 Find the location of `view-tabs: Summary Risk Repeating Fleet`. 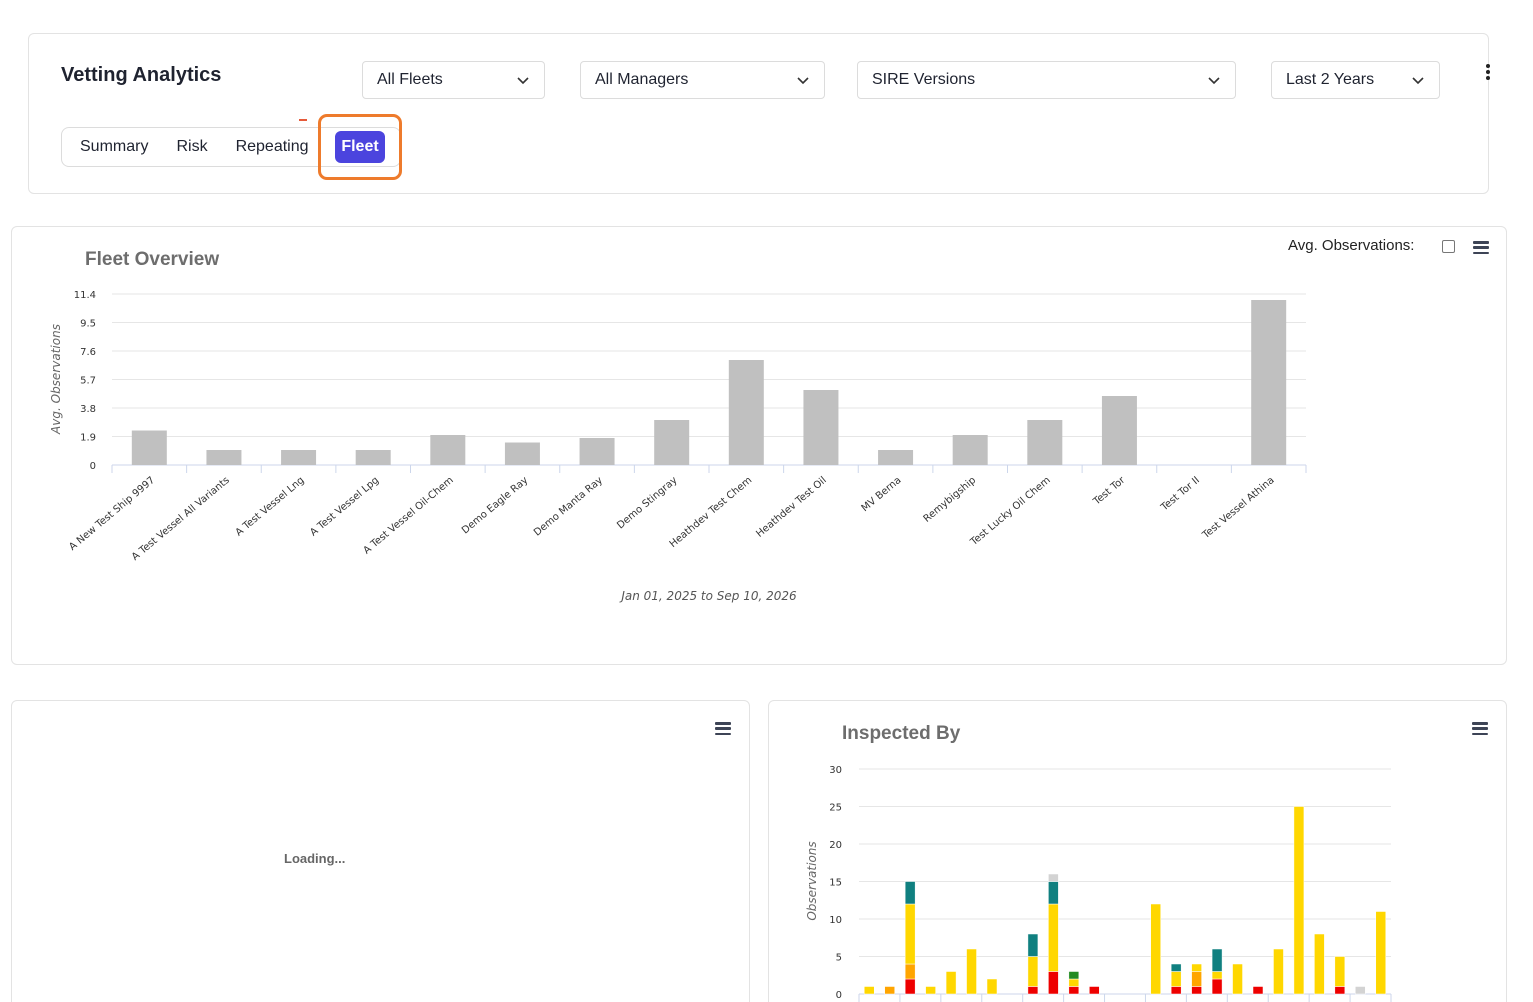

view-tabs: Summary Risk Repeating Fleet is located at coordinates (231, 147).